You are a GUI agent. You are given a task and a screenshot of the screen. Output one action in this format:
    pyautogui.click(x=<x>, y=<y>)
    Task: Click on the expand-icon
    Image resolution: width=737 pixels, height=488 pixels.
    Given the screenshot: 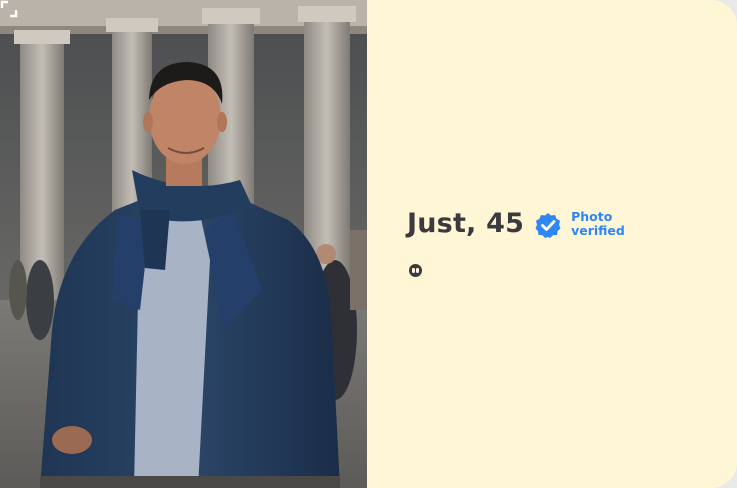 What is the action you would take?
    pyautogui.click(x=9, y=9)
    